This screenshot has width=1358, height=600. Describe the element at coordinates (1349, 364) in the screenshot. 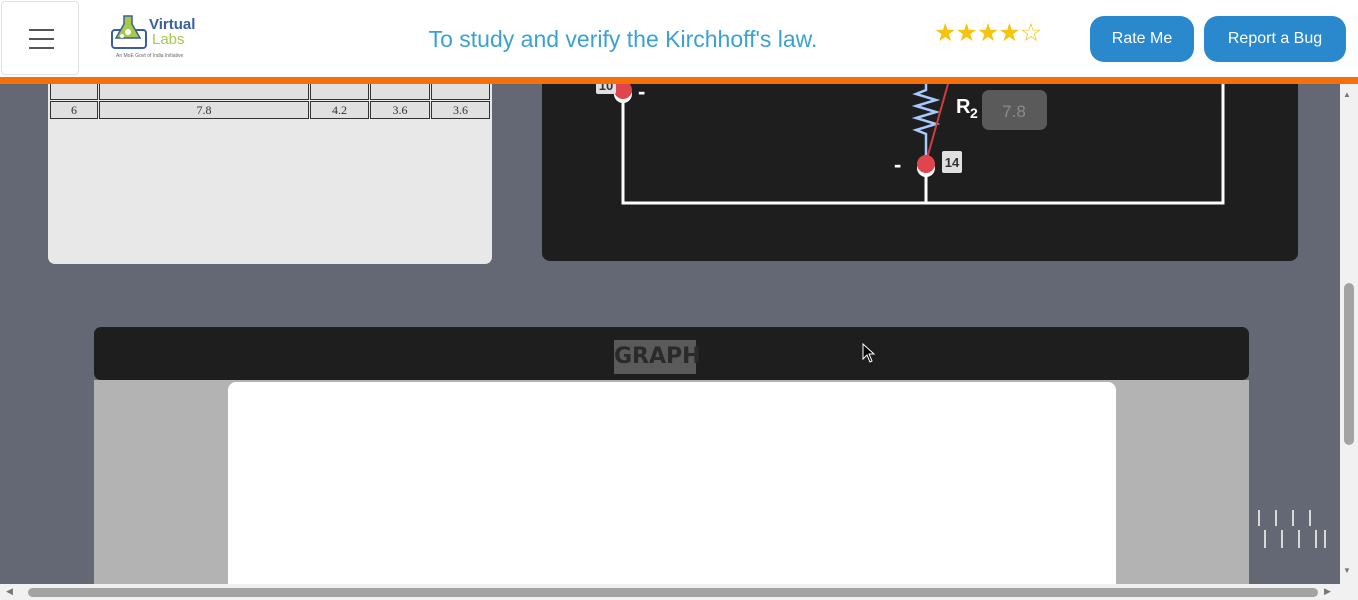

I see `vertical-scroll-thumb` at that location.